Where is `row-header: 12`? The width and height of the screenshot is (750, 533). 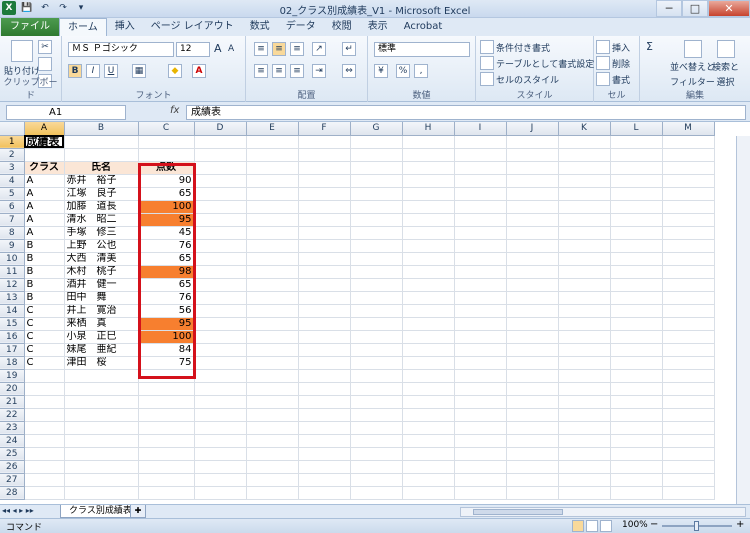 row-header: 12 is located at coordinates (12, 285).